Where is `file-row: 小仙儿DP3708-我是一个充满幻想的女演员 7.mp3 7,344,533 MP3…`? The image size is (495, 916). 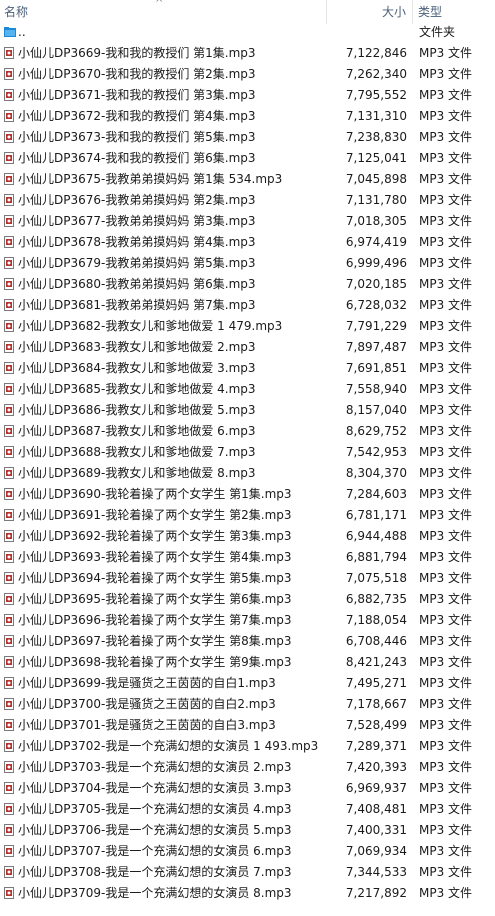 file-row: 小仙儿DP3708-我是一个充满幻想的女演员 7.mp3 7,344,533 MP3… is located at coordinates (247, 872).